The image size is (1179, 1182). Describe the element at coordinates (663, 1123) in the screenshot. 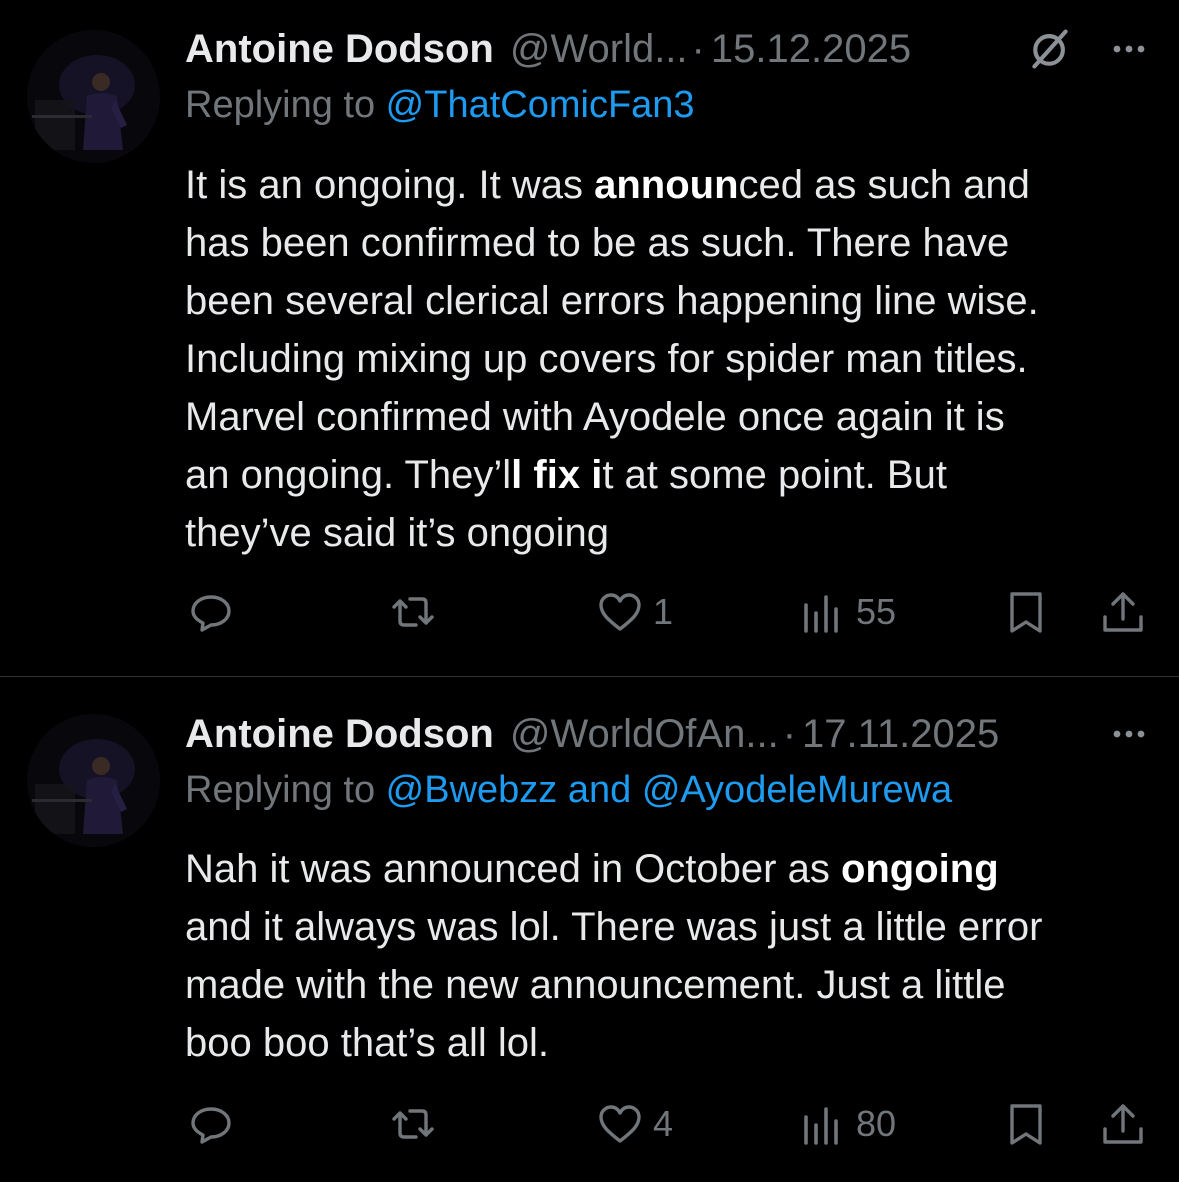

I see `like-count: 4` at that location.